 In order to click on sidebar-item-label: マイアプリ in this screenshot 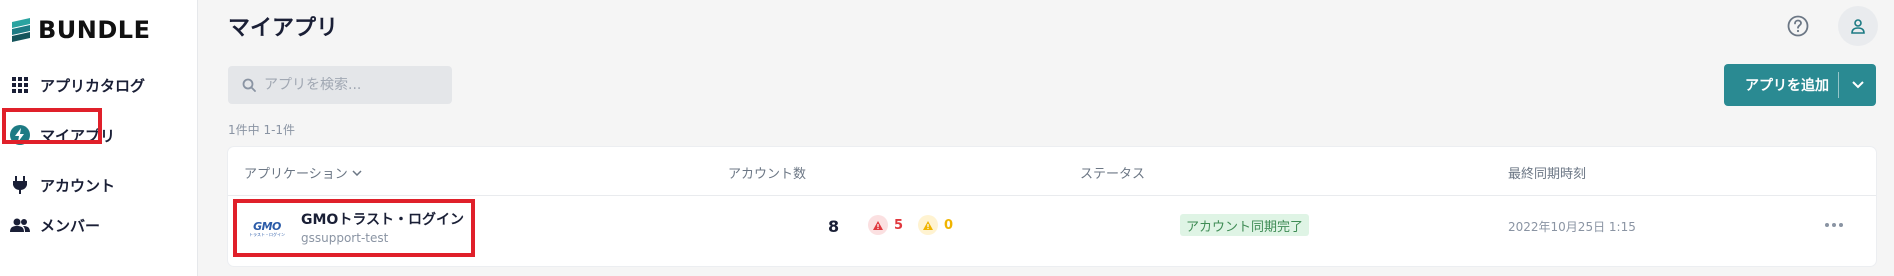, I will do `click(78, 135)`.